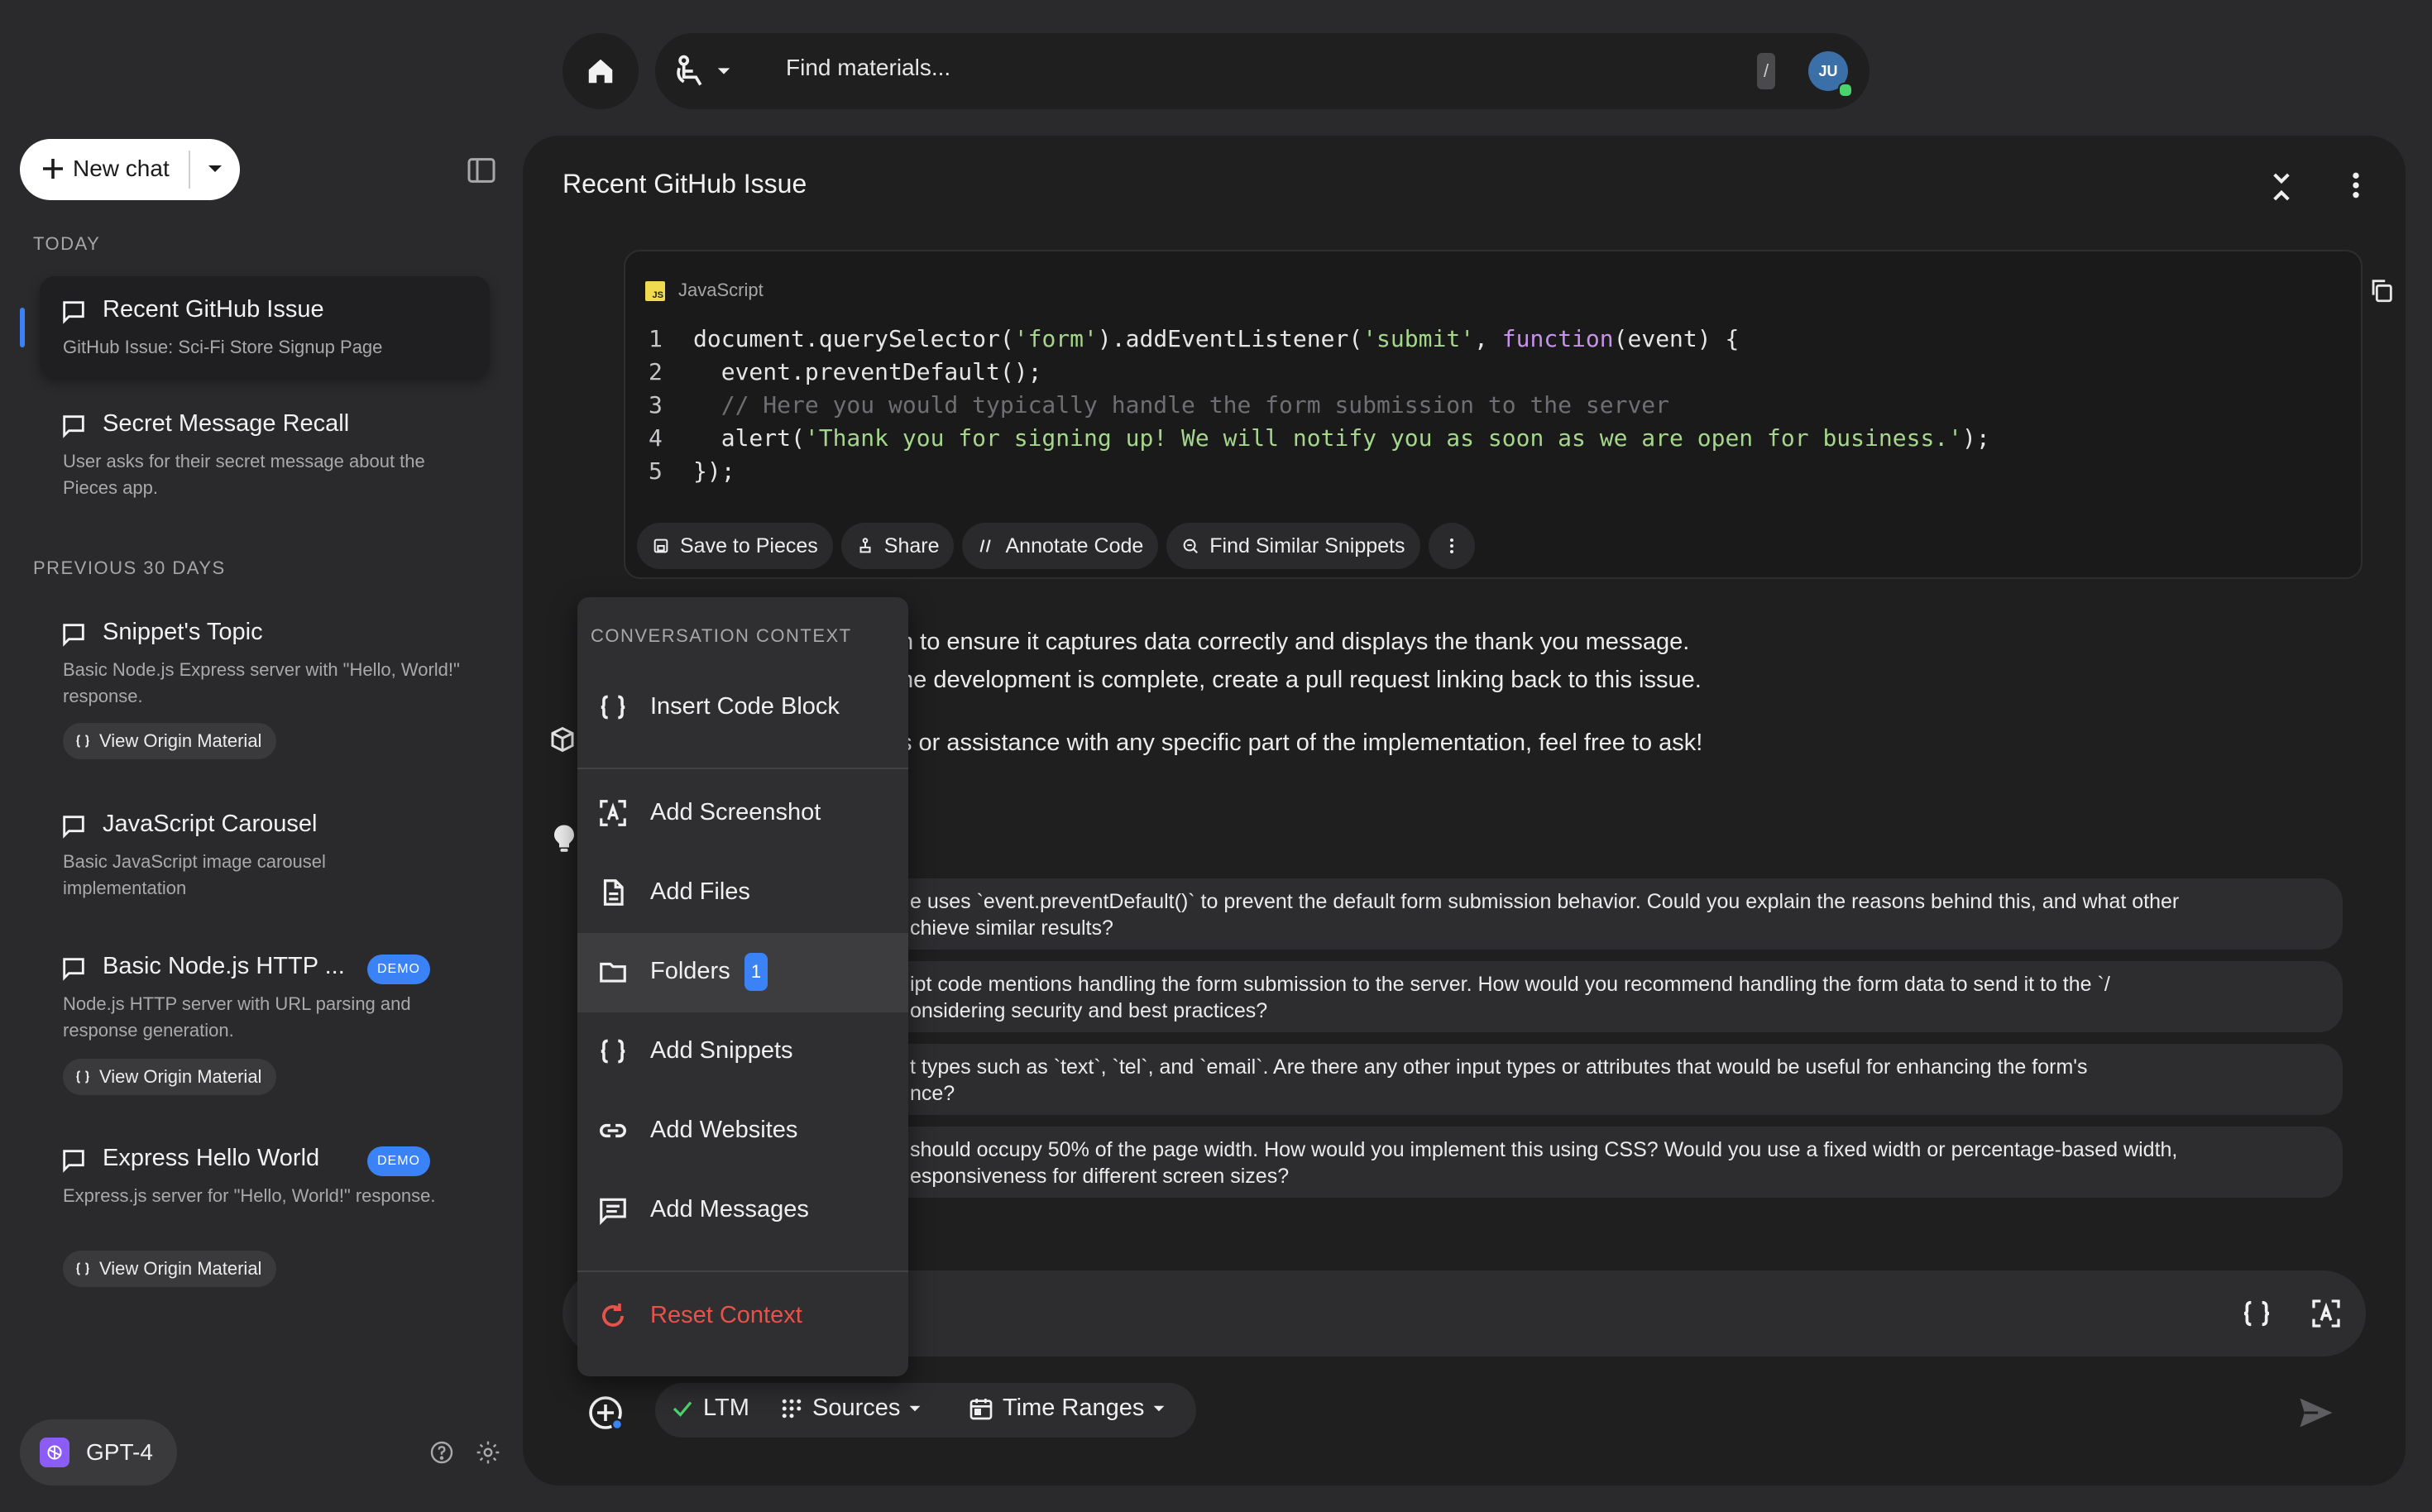 Image resolution: width=2432 pixels, height=1512 pixels. What do you see at coordinates (67, 243) in the screenshot?
I see `section-title-today: TODAY` at bounding box center [67, 243].